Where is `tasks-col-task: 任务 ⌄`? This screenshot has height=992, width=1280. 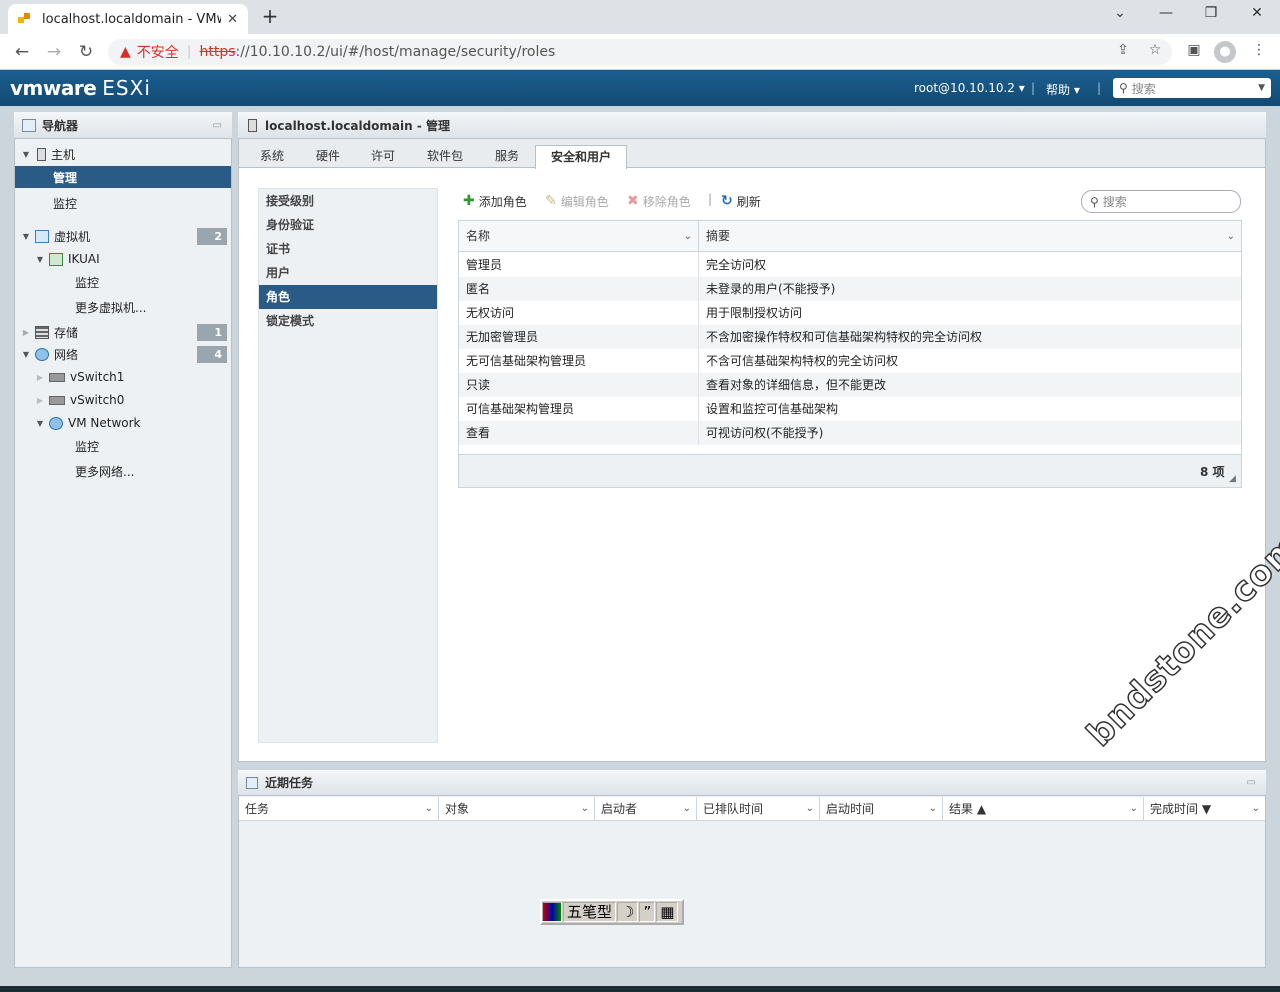 tasks-col-task: 任务 ⌄ is located at coordinates (339, 809).